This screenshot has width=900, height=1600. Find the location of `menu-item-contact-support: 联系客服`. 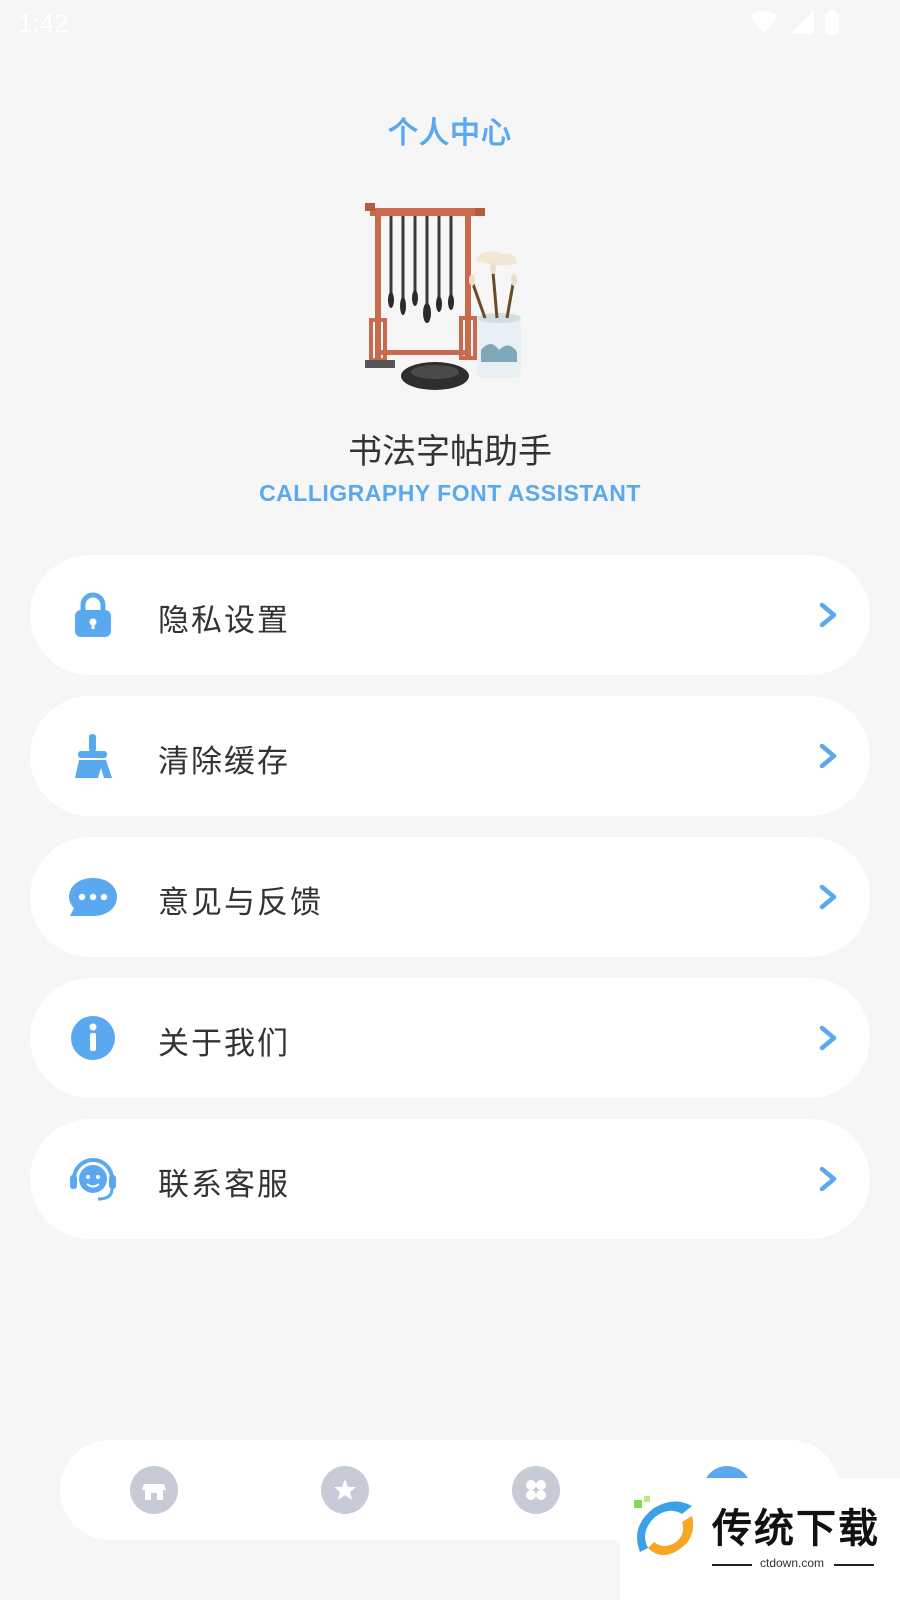

menu-item-contact-support: 联系客服 is located at coordinates (450, 1179).